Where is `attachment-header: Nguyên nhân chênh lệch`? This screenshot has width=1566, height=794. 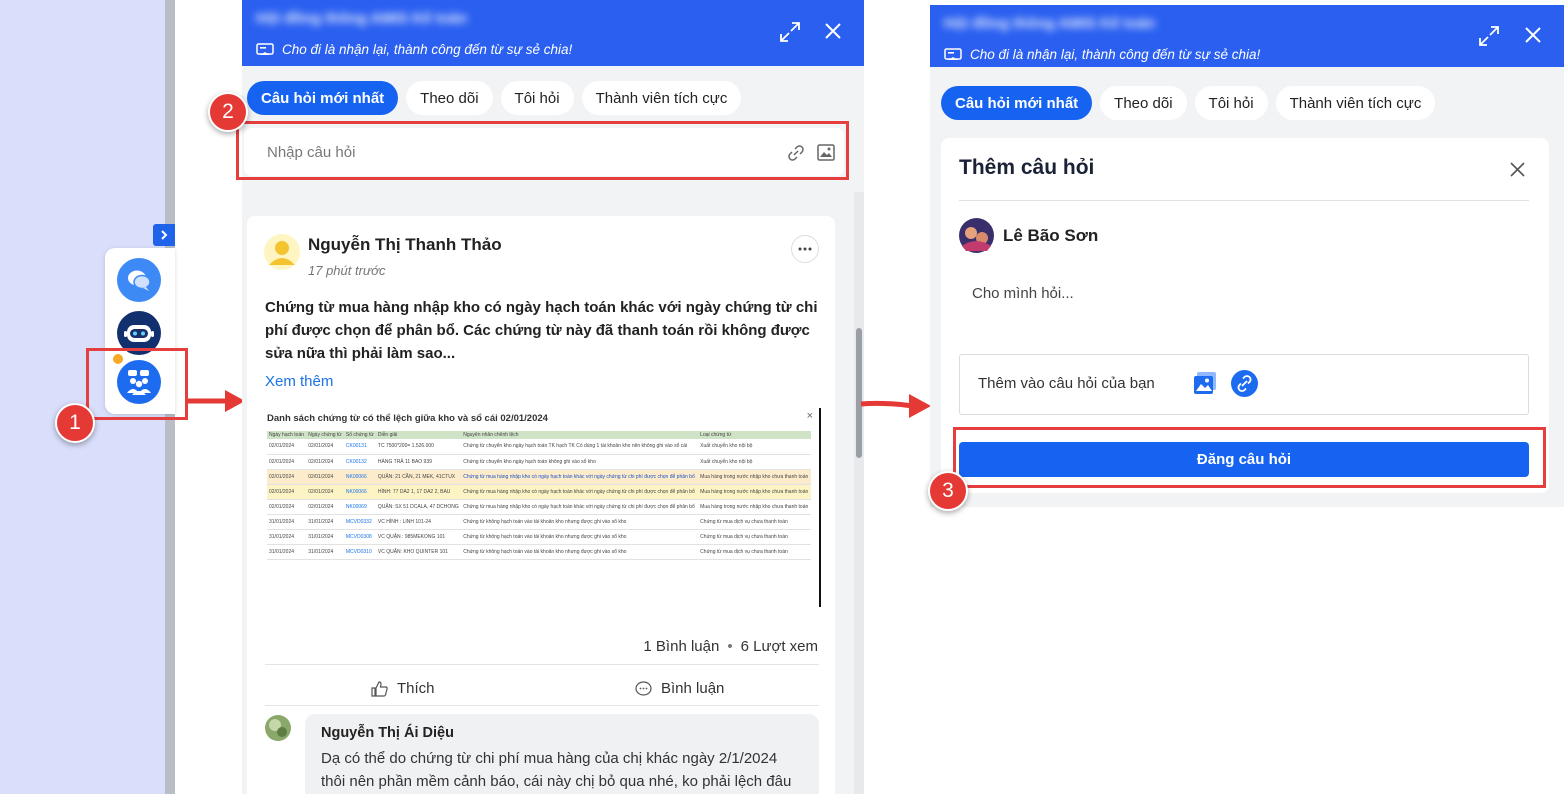 attachment-header: Nguyên nhân chênh lệch is located at coordinates (580, 435).